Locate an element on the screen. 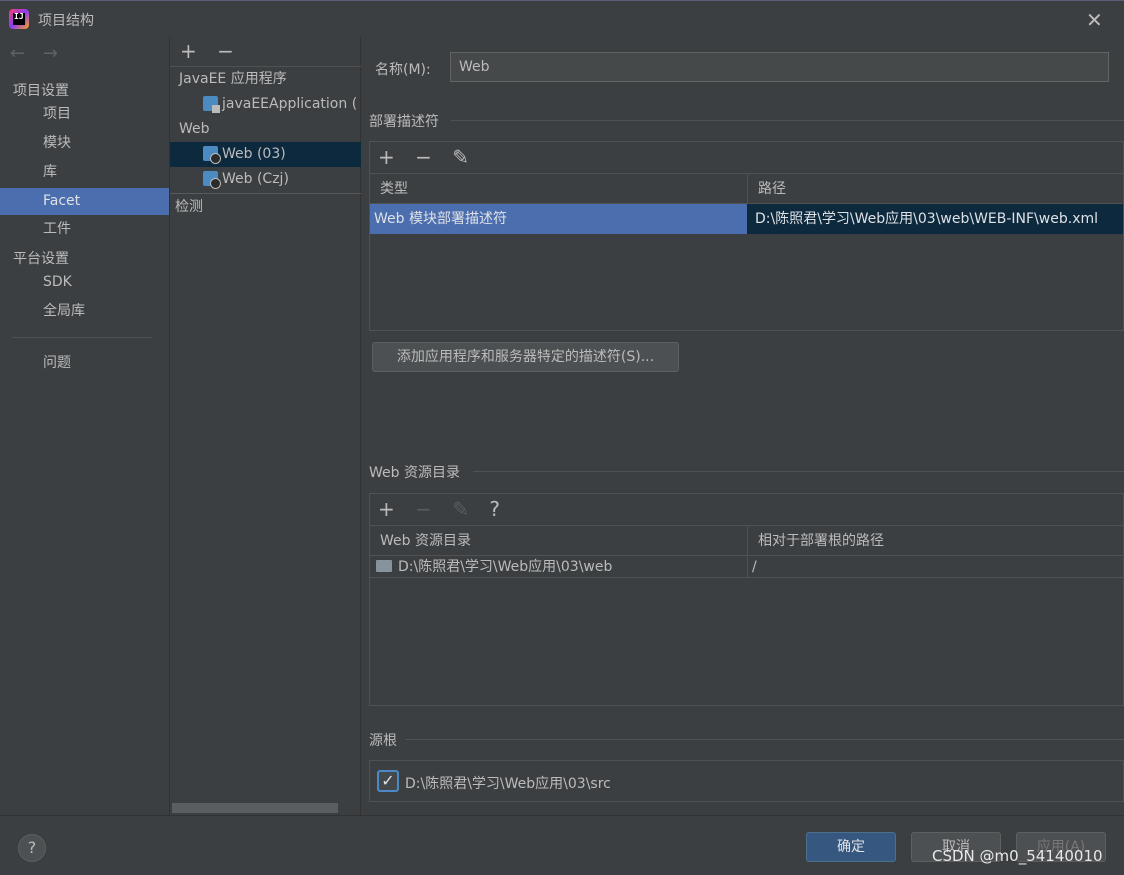 This screenshot has height=875, width=1124. deploy-table-header: 类型 路径 is located at coordinates (746, 189).